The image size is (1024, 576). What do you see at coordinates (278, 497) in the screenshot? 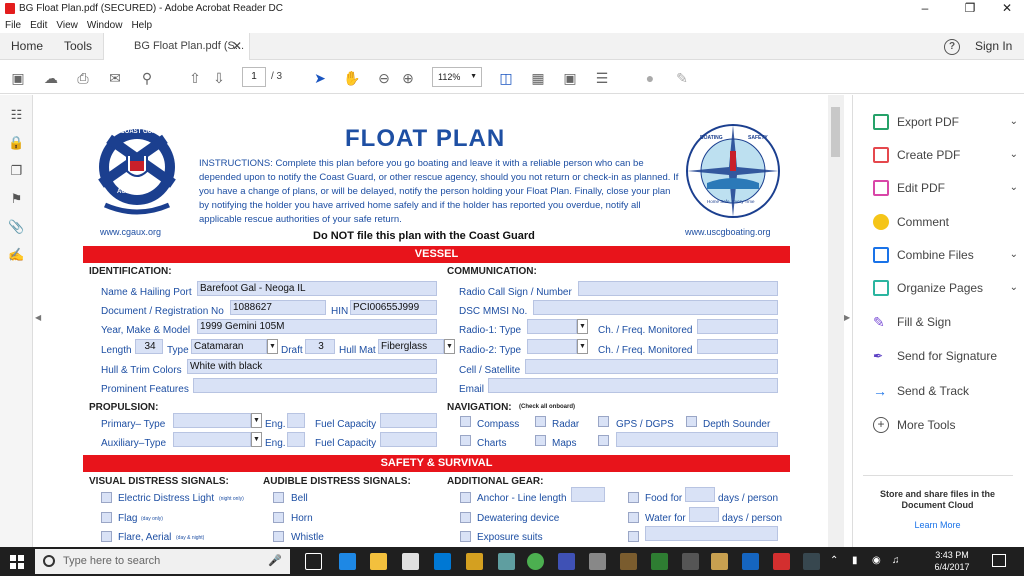
I see `bell-checkbox` at bounding box center [278, 497].